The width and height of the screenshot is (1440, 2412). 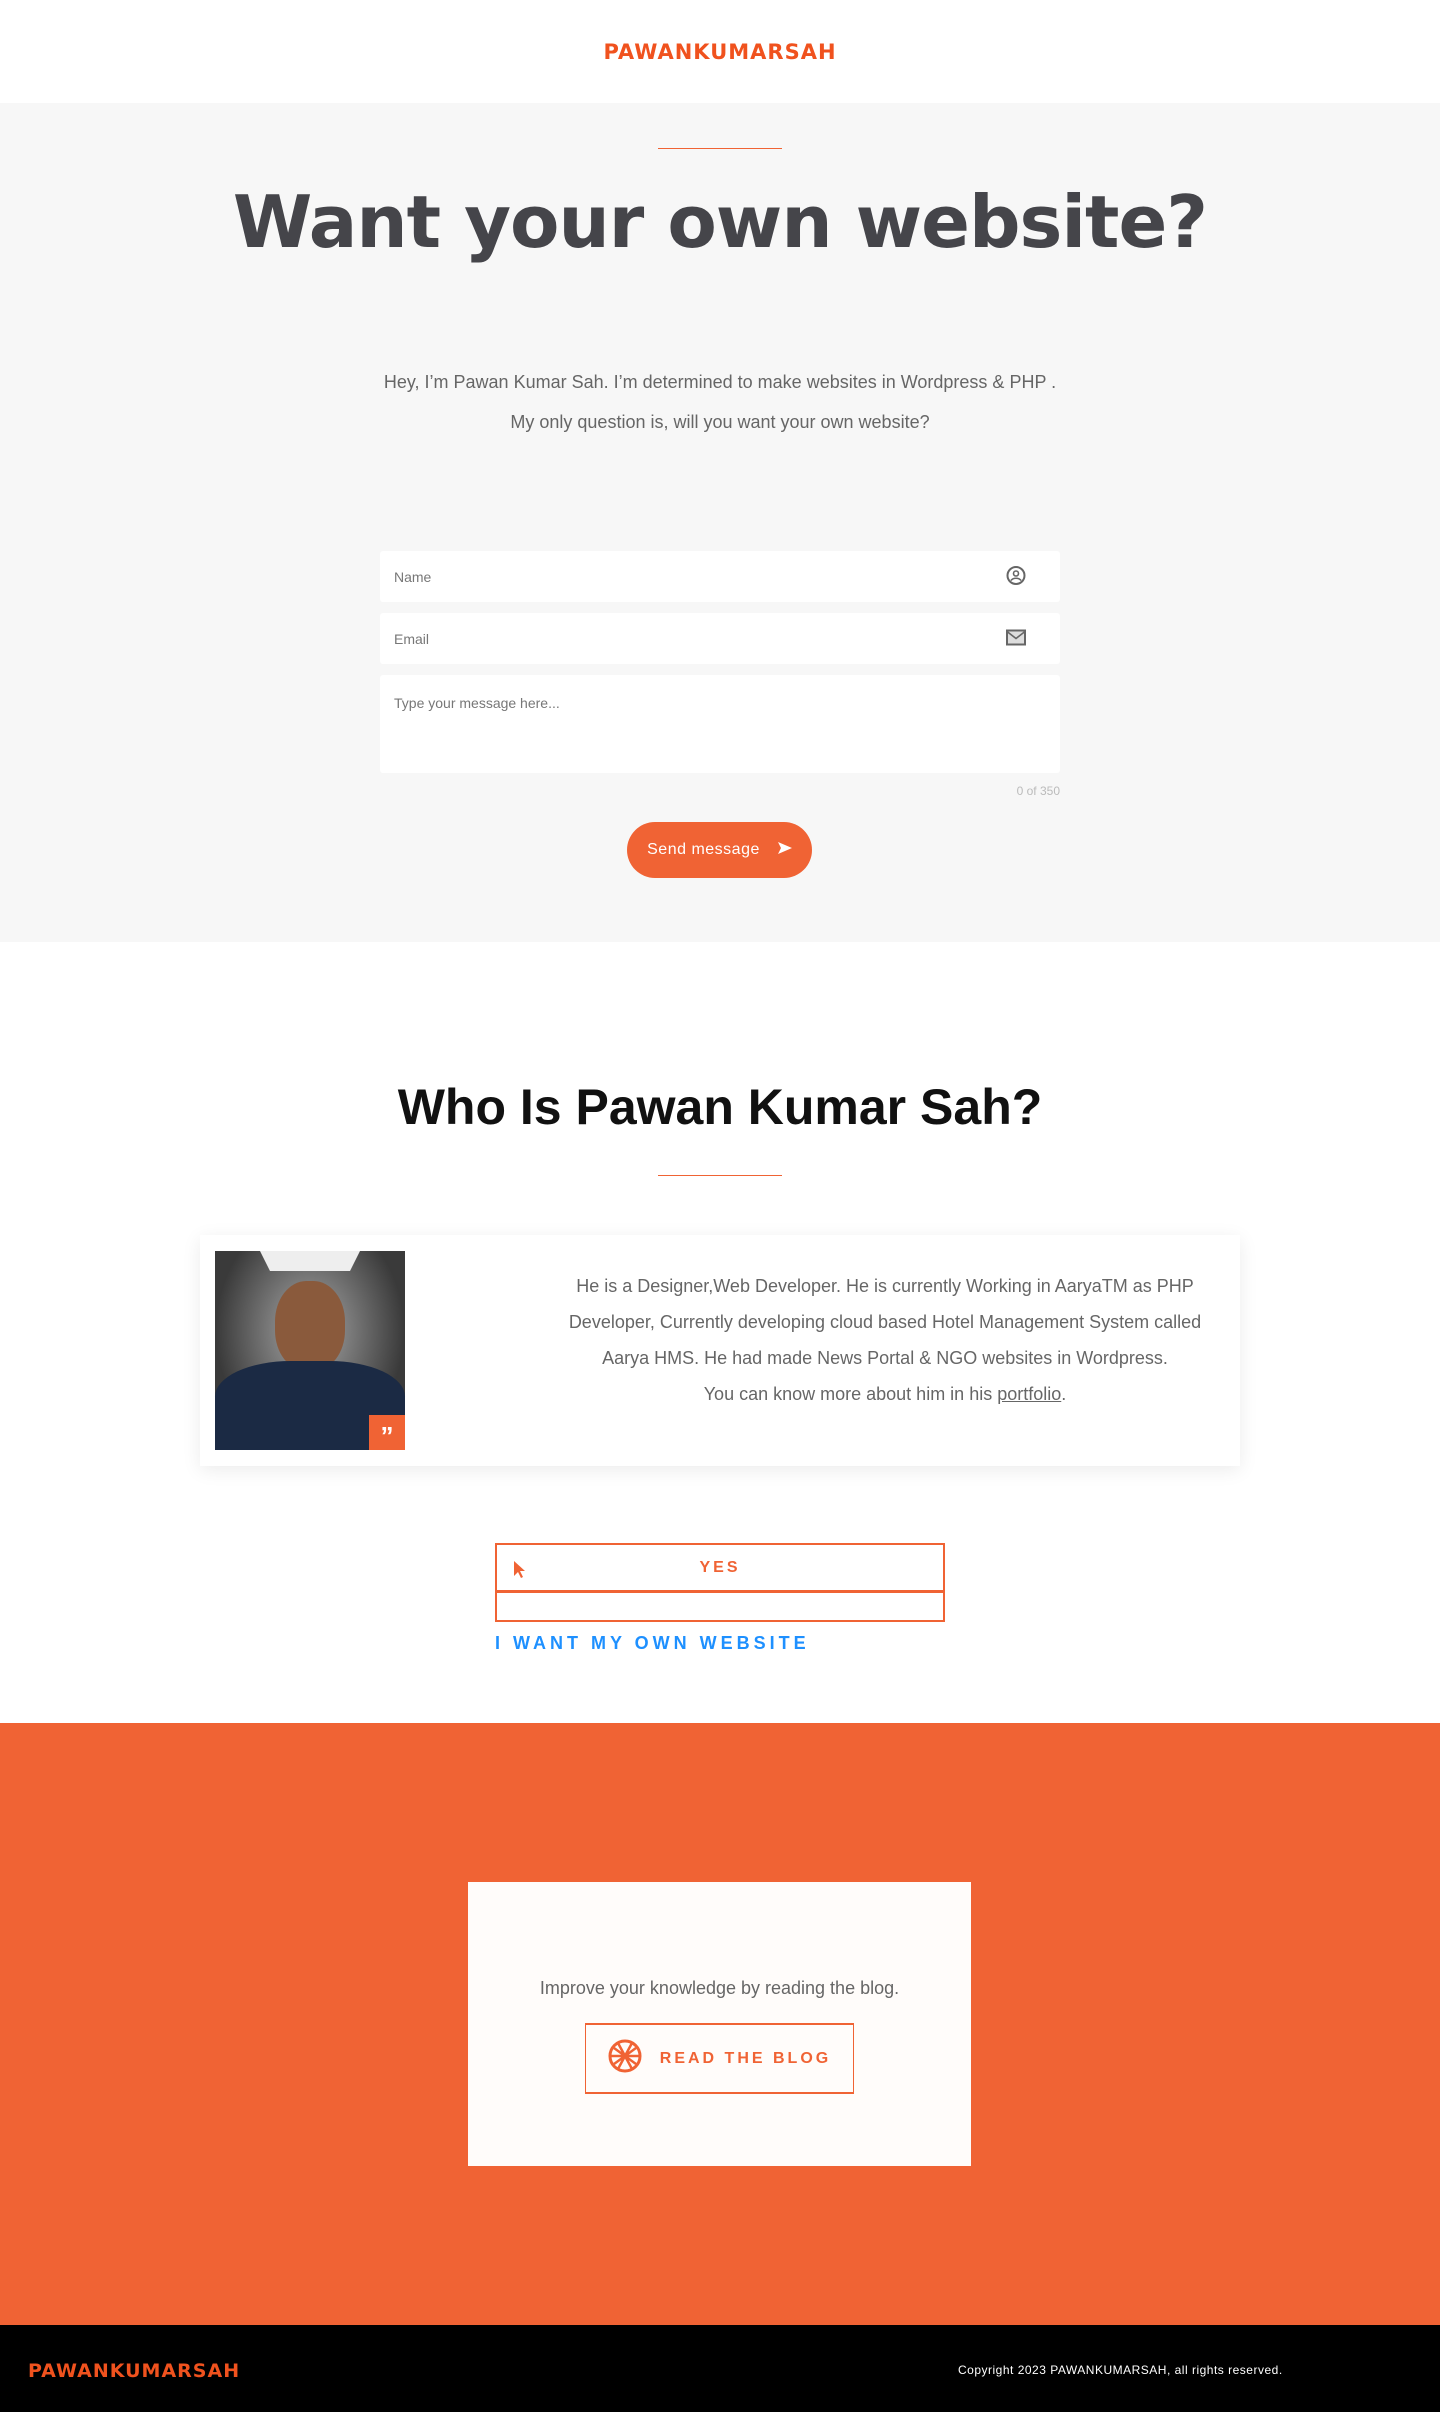 I want to click on about-title: Who Is Pawan Kumar Sah?, so click(x=720, y=1107).